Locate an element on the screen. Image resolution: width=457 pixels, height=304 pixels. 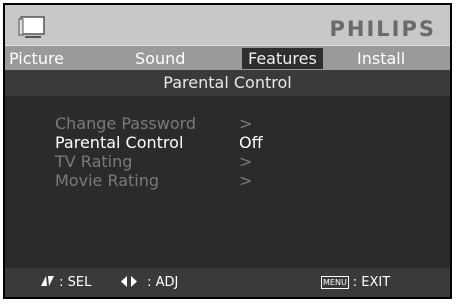
tab-sound: Sound is located at coordinates (160, 58).